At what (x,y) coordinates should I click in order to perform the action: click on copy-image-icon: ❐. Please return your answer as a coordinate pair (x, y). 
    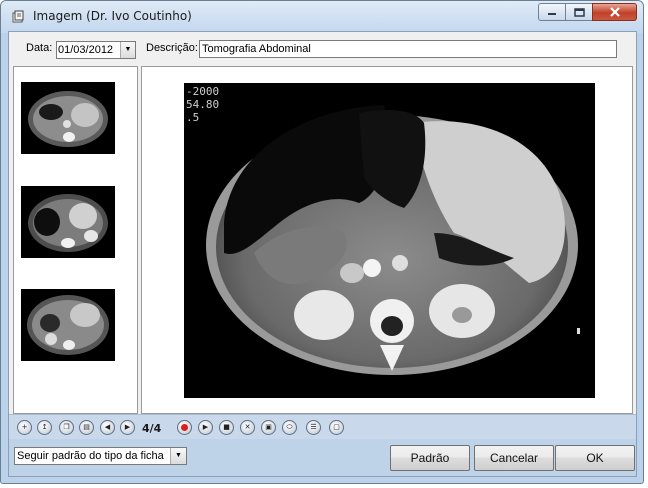
    Looking at the image, I should click on (66, 427).